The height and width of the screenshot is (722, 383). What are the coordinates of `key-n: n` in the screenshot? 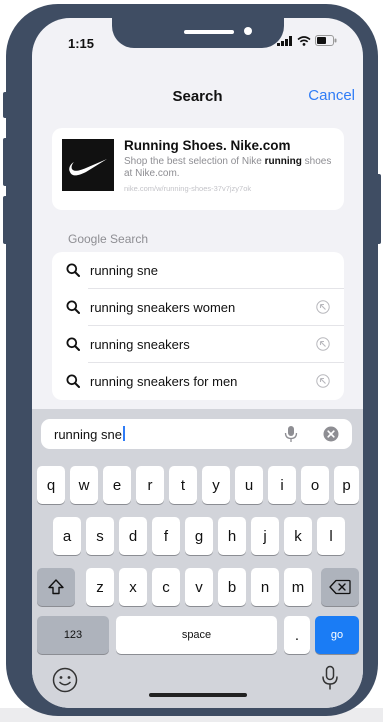 It's located at (265, 587).